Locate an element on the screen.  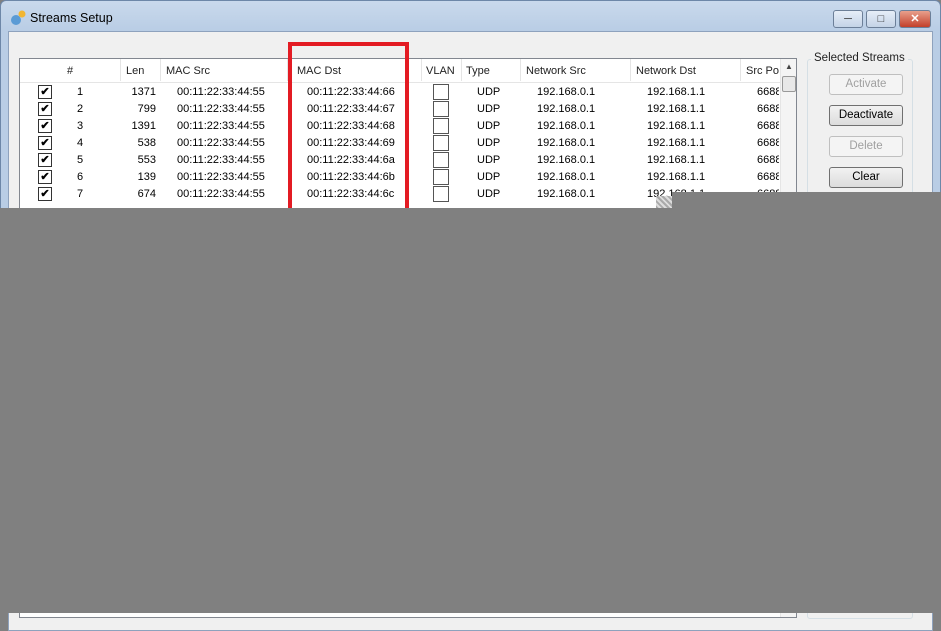
maximize-button: □ is located at coordinates (881, 19).